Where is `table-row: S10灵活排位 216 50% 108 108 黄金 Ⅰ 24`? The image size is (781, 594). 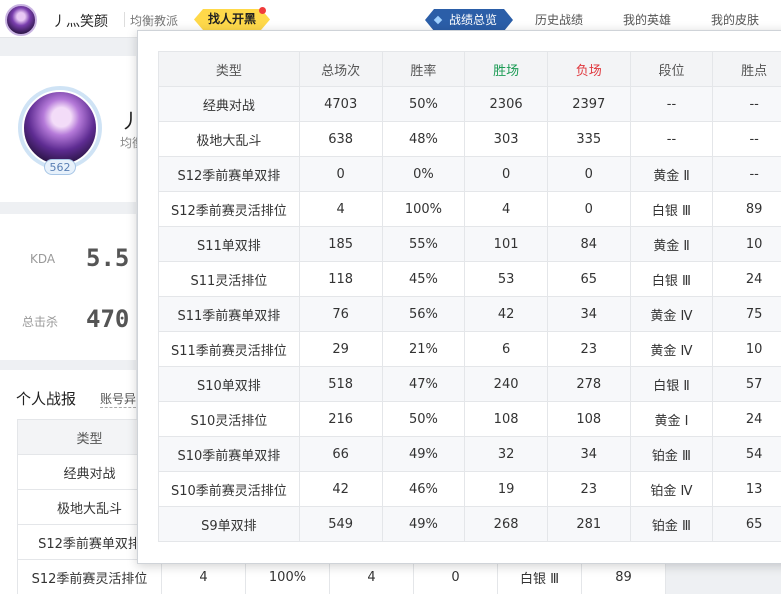
table-row: S10灵活排位 216 50% 108 108 黄金 Ⅰ 24 is located at coordinates (469, 419).